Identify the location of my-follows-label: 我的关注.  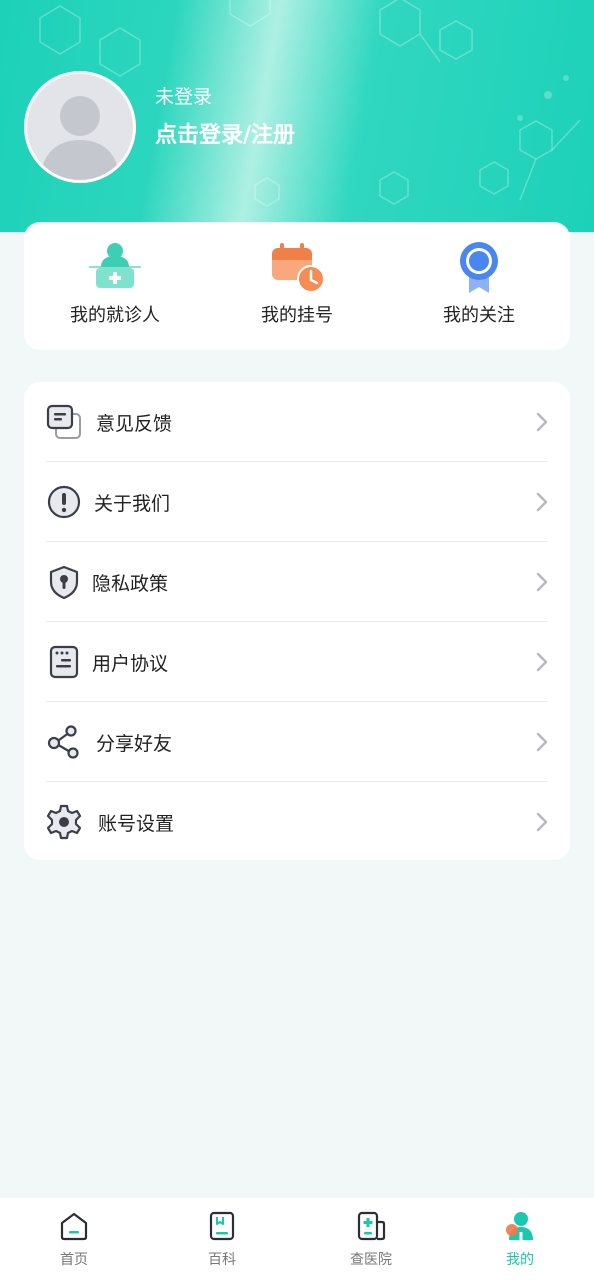
(479, 315).